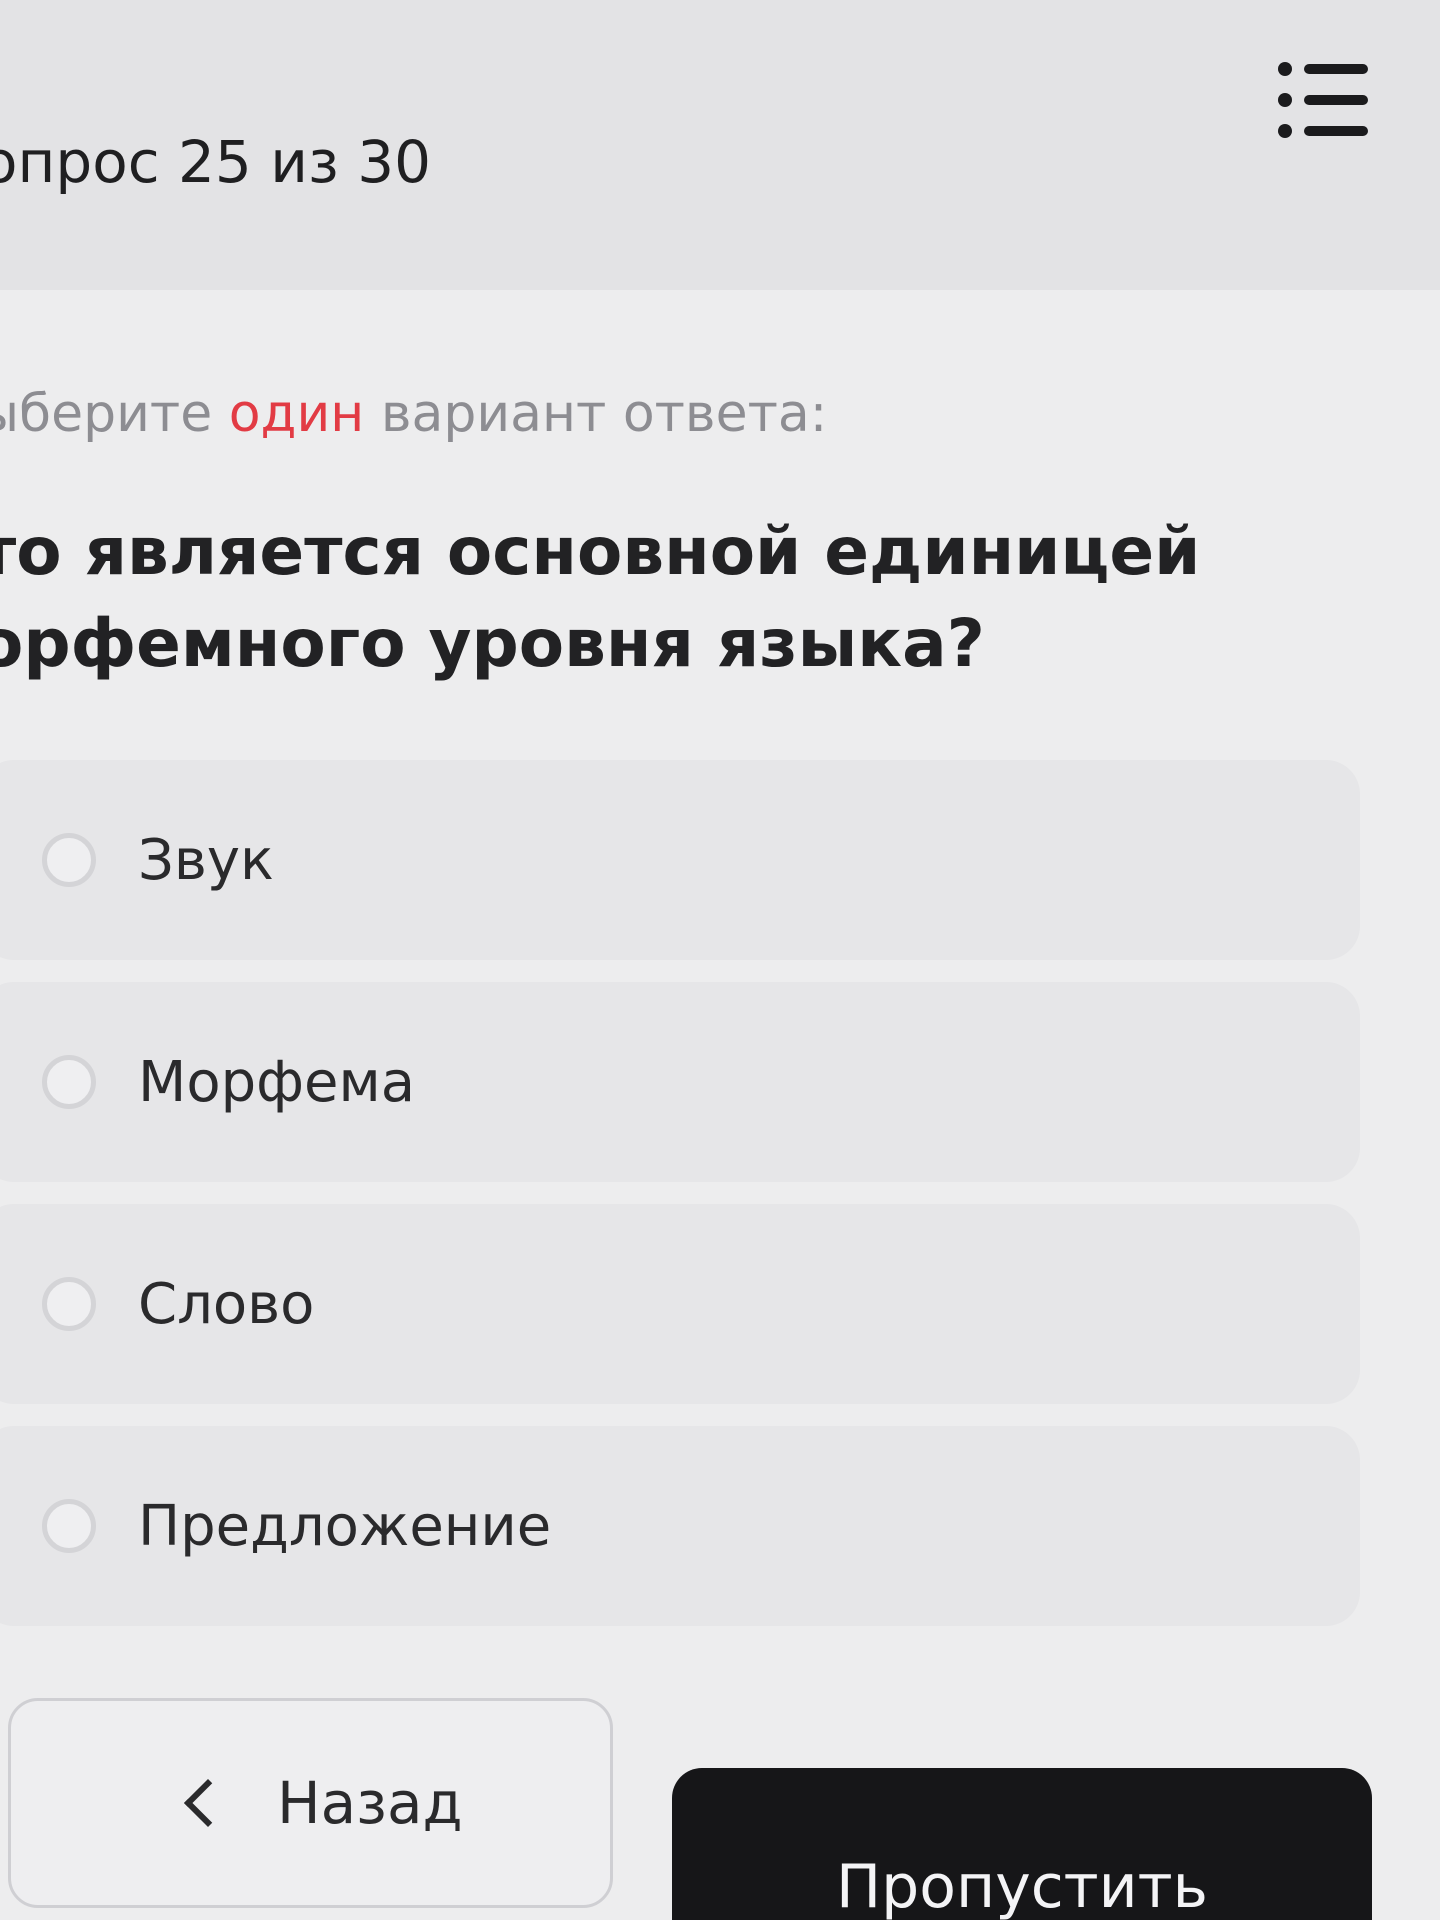  I want to click on option-slovo: Слово, so click(680, 1304).